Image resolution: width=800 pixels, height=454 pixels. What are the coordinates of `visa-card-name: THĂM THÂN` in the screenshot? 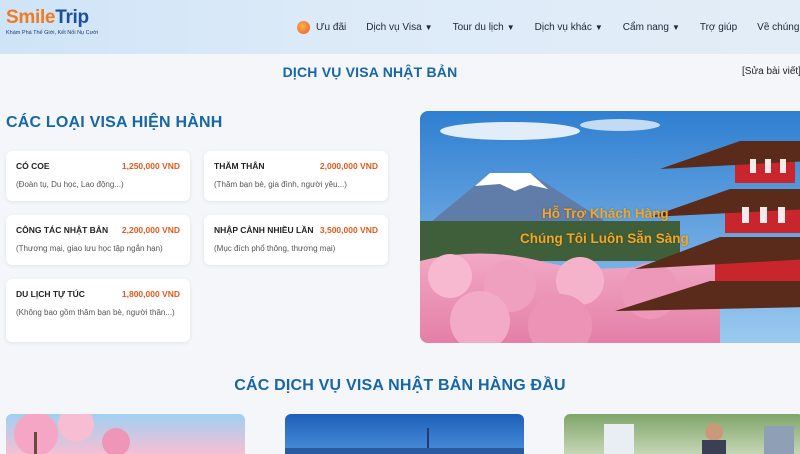 It's located at (239, 166).